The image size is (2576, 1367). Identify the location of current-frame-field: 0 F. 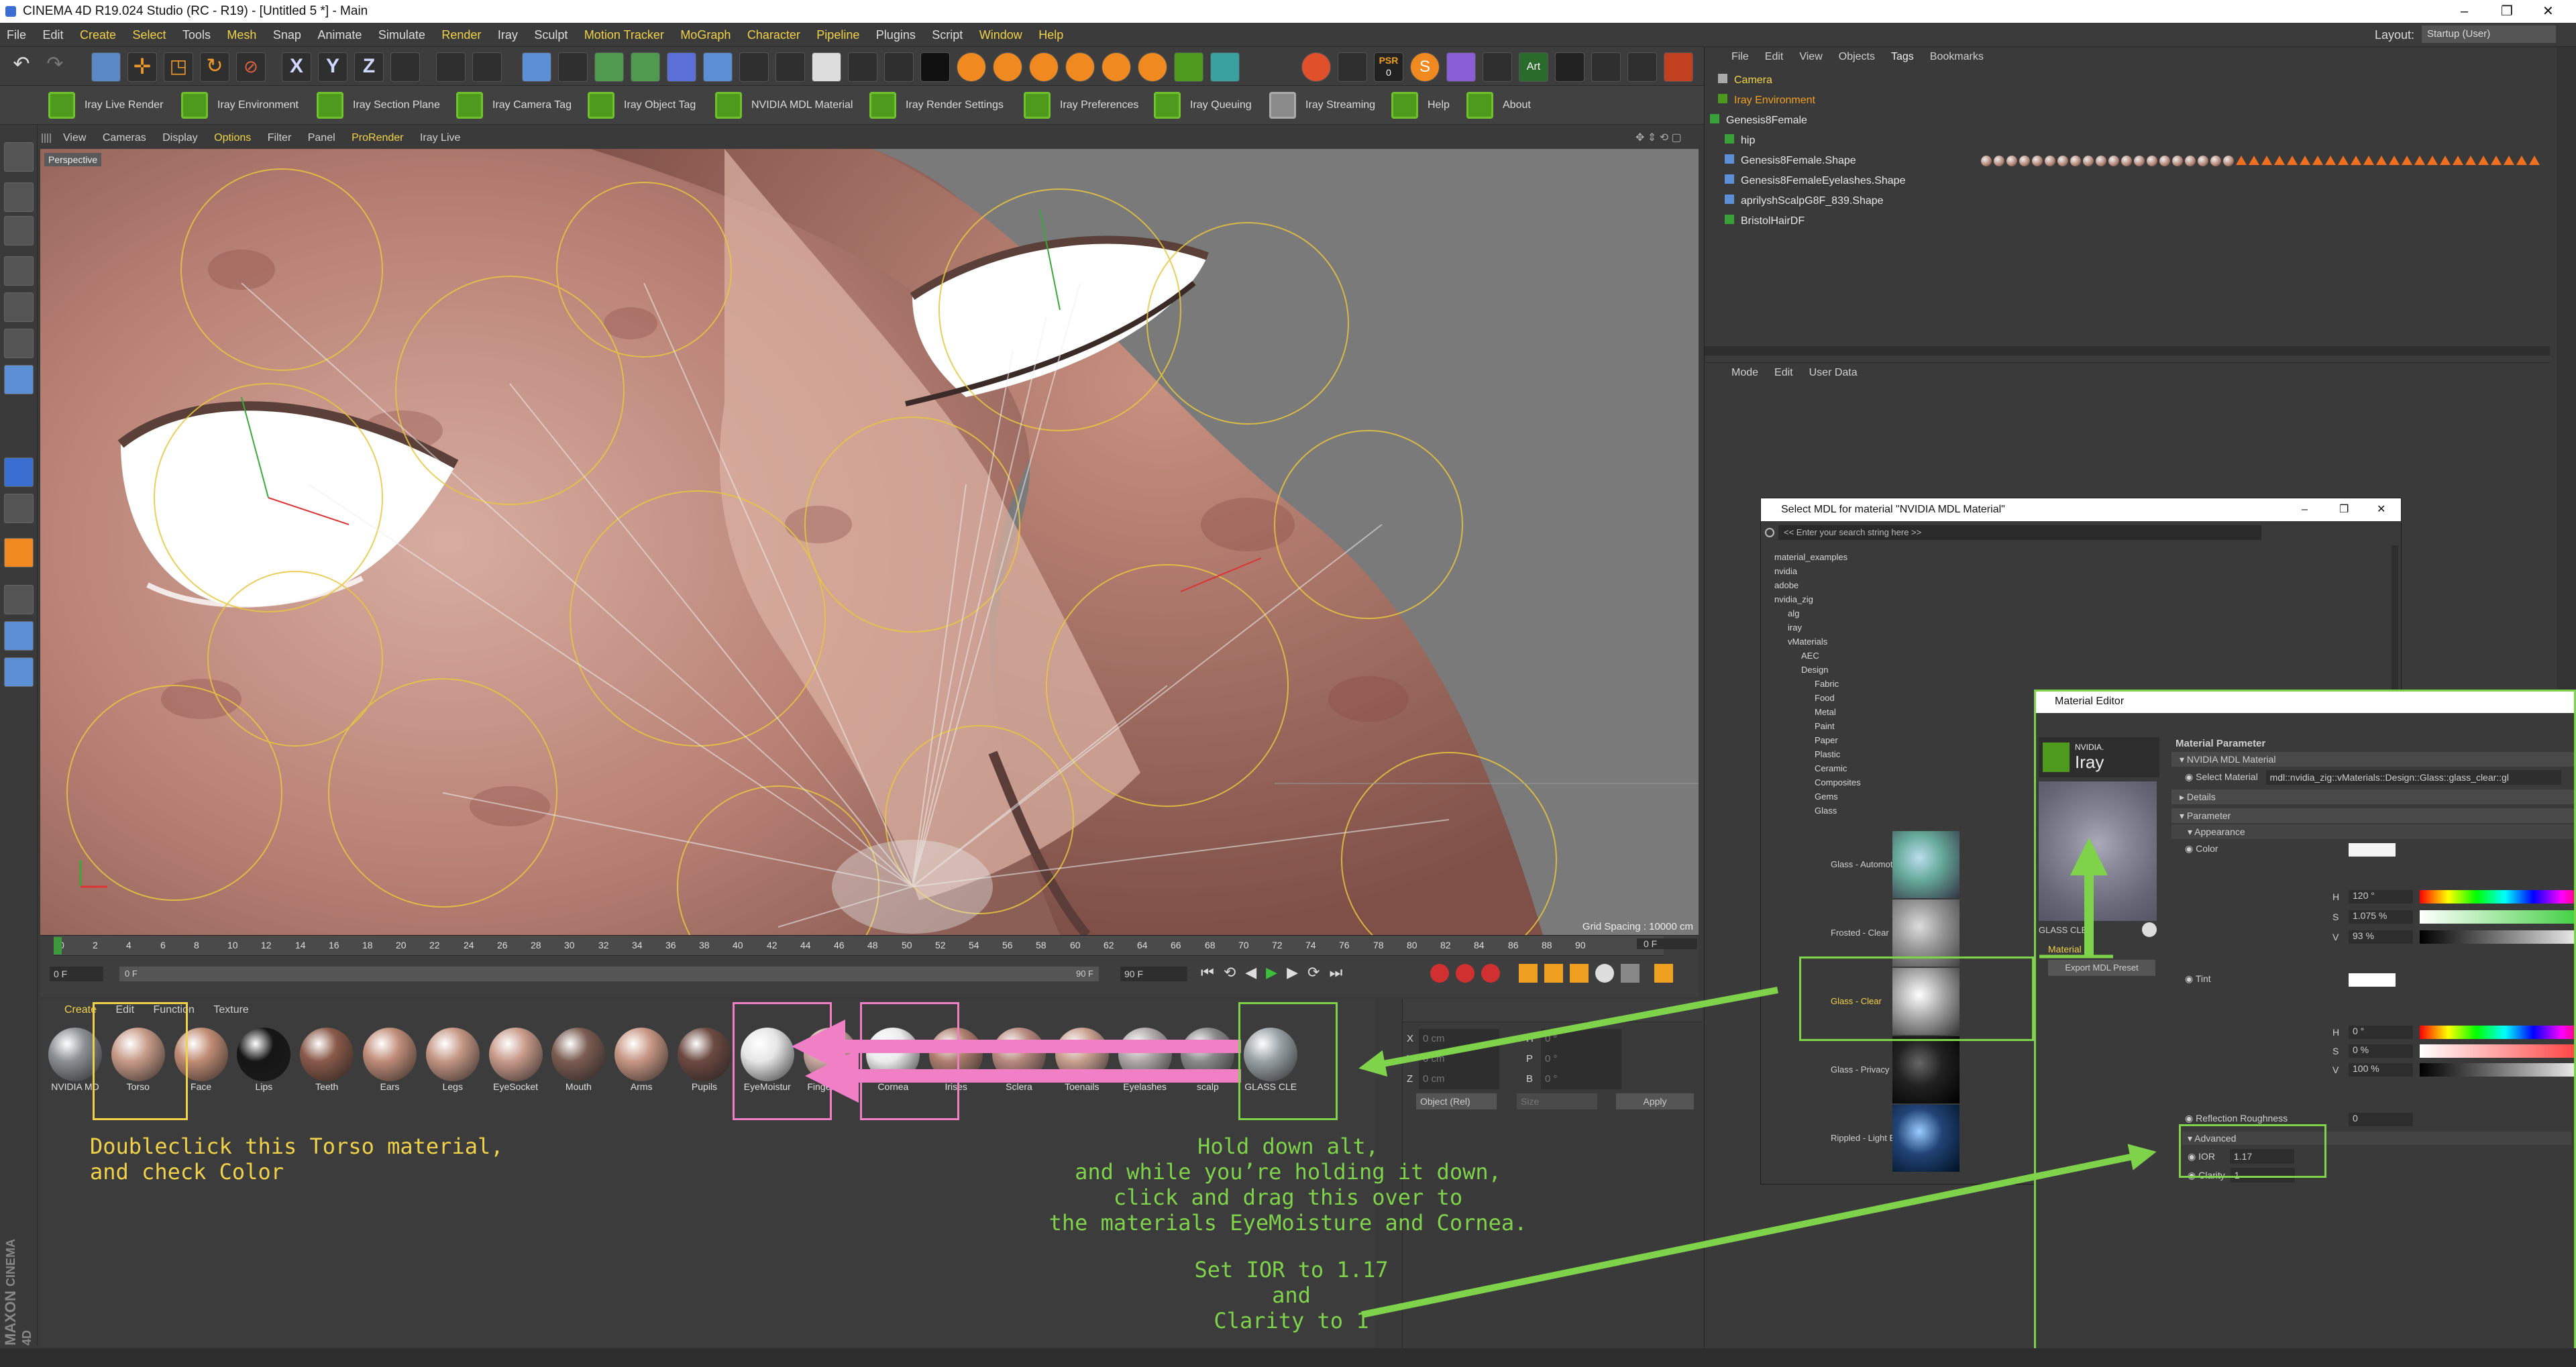
(76, 974).